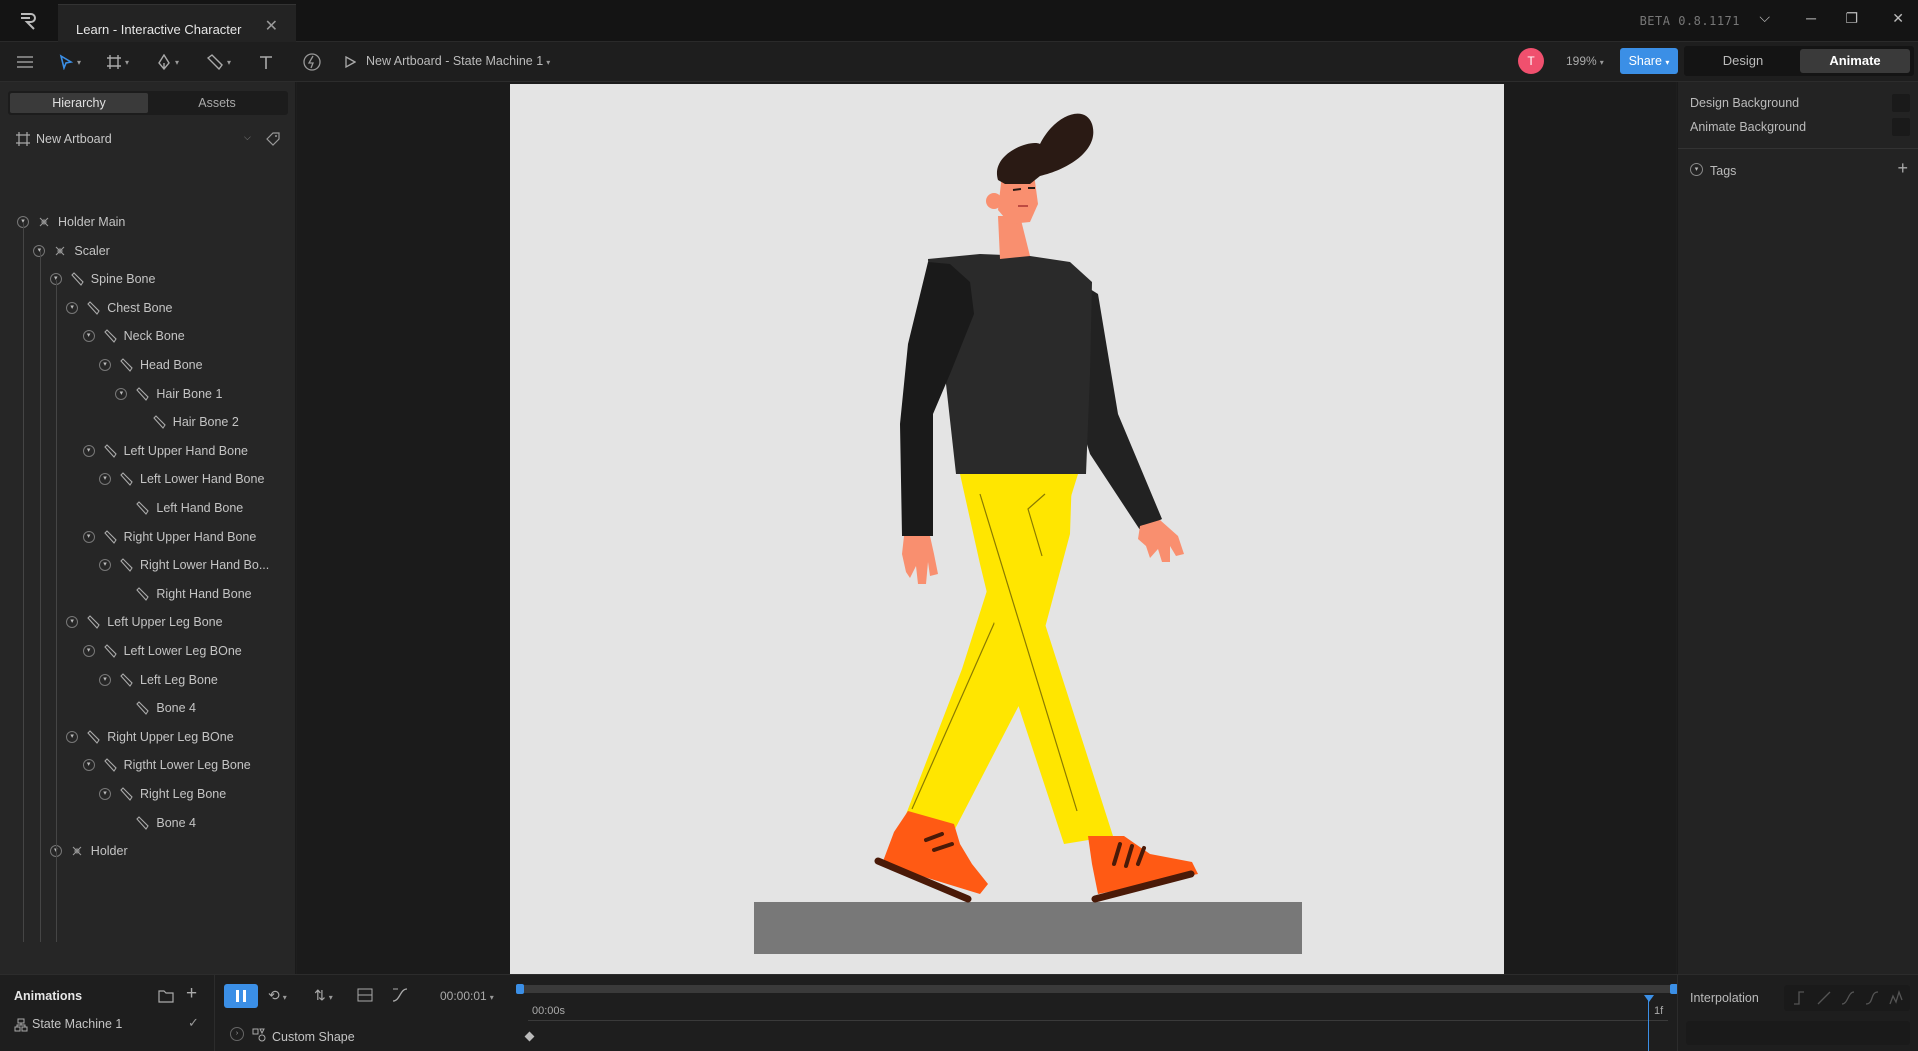 The height and width of the screenshot is (1051, 1918). I want to click on playhead-handle, so click(1649, 998).